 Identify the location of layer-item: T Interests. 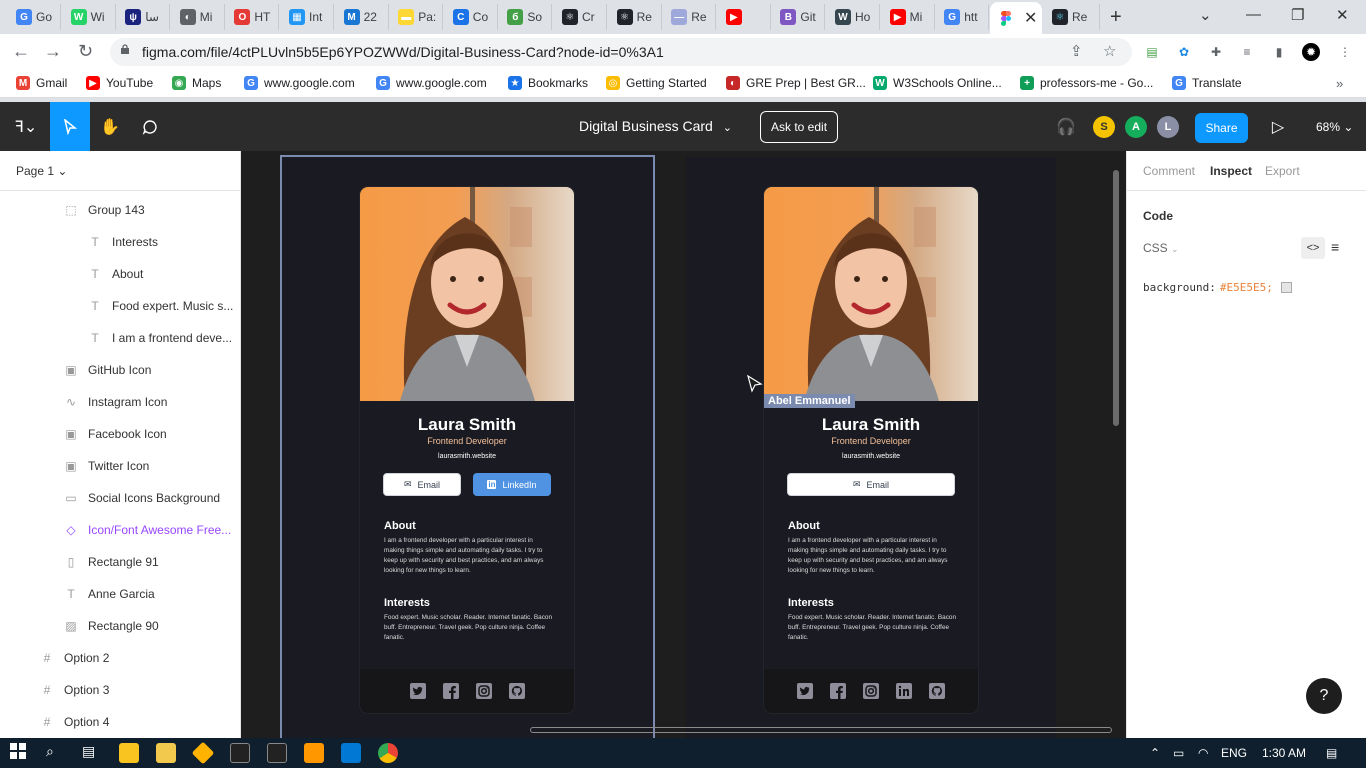
(123, 242).